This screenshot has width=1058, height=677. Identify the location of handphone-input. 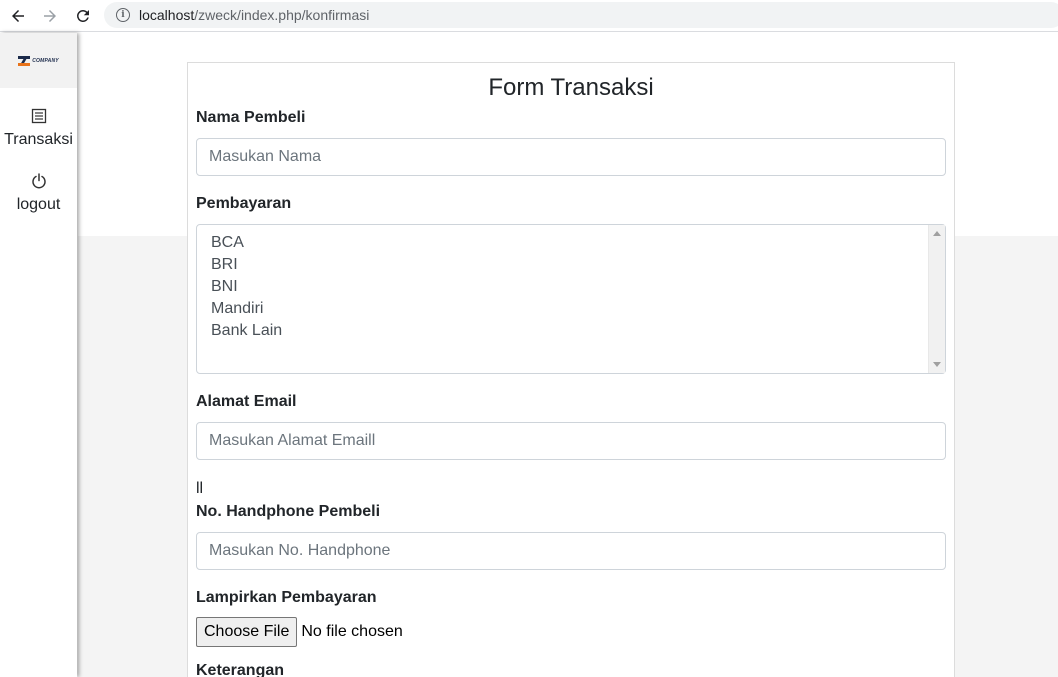
(571, 551).